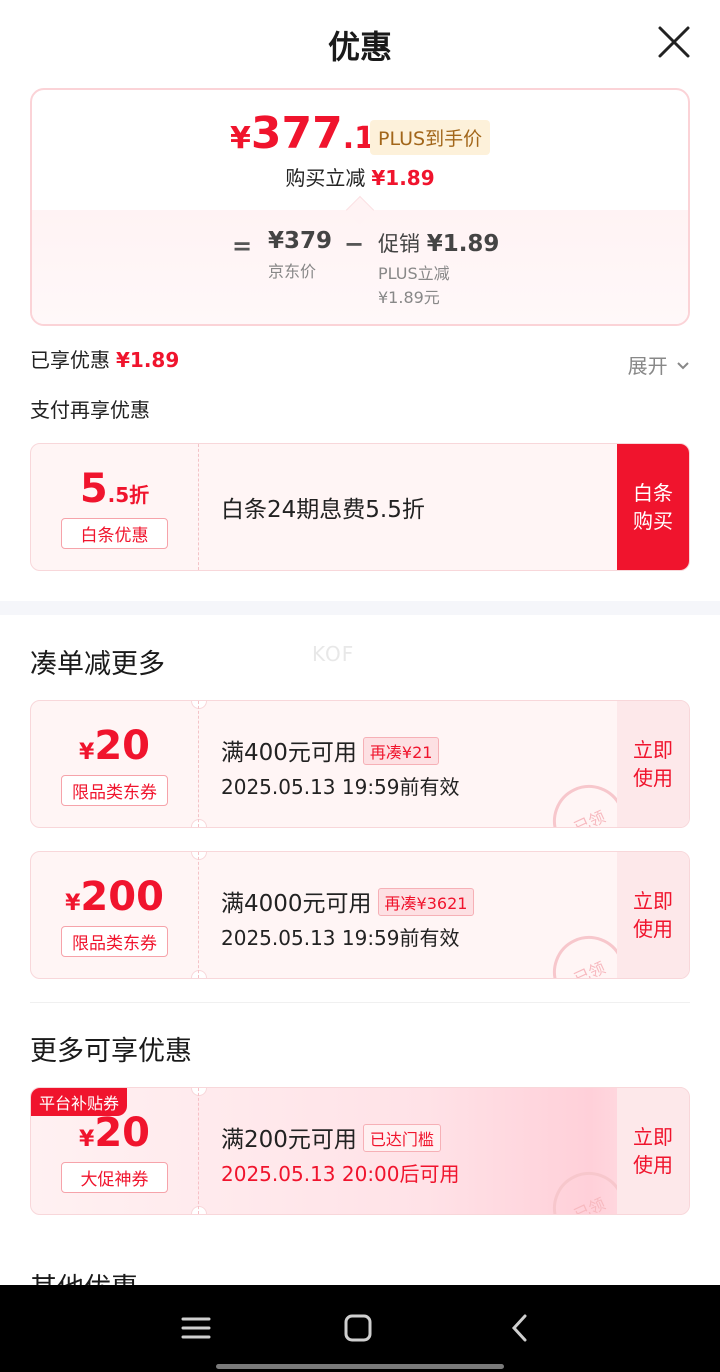 This screenshot has height=1372, width=720. I want to click on coupon-condition: 满200元可用 已达门槛, so click(331, 1137).